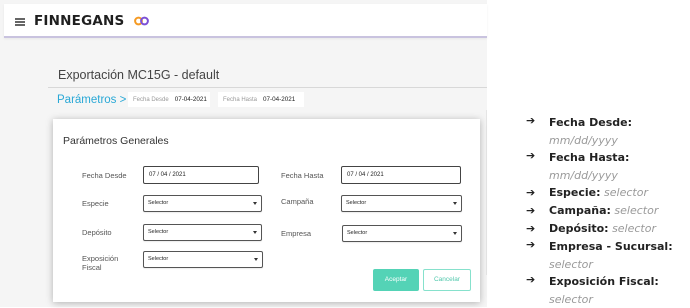 The image size is (690, 308). What do you see at coordinates (116, 141) in the screenshot?
I see `dialog-title: Parámetros Generales` at bounding box center [116, 141].